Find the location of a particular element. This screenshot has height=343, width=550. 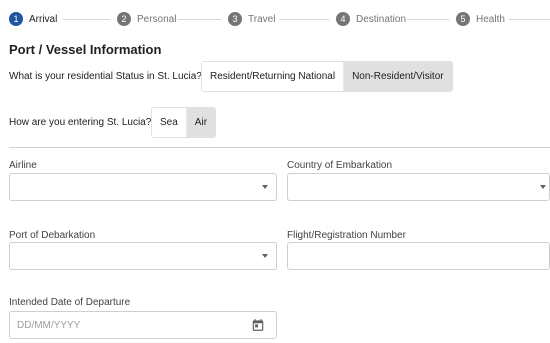

airline-select is located at coordinates (143, 187).